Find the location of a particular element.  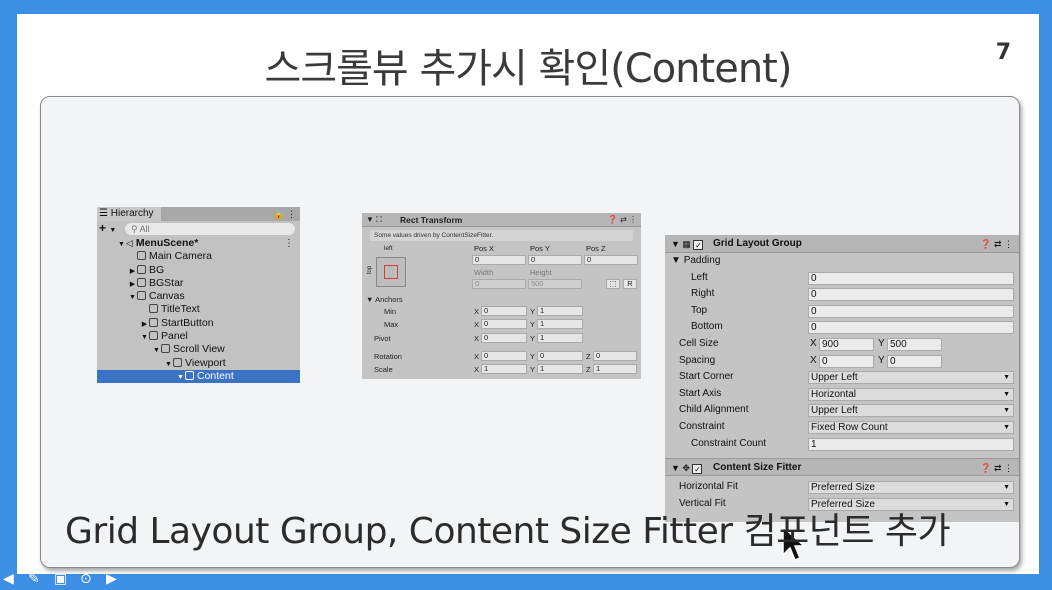

pen-icon: ✎ is located at coordinates (34, 579).